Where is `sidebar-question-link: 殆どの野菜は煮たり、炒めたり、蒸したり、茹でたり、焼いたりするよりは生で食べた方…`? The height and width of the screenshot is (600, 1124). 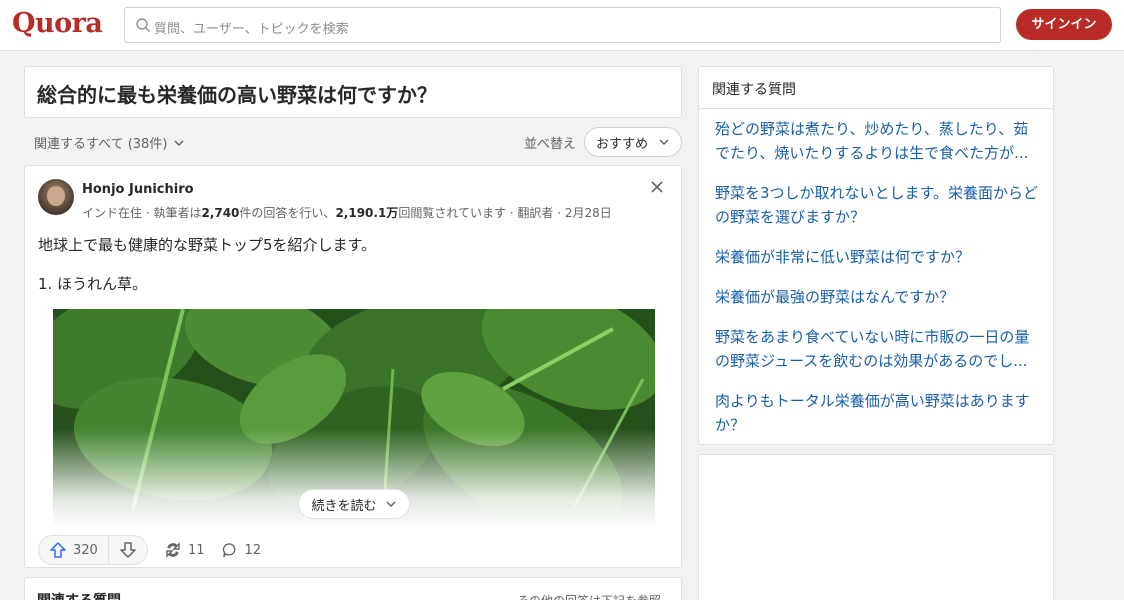
sidebar-question-link: 殆どの野菜は煮たり、炒めたり、蒸したり、茹でたり、焼いたりするよりは生で食べた方… is located at coordinates (878, 141).